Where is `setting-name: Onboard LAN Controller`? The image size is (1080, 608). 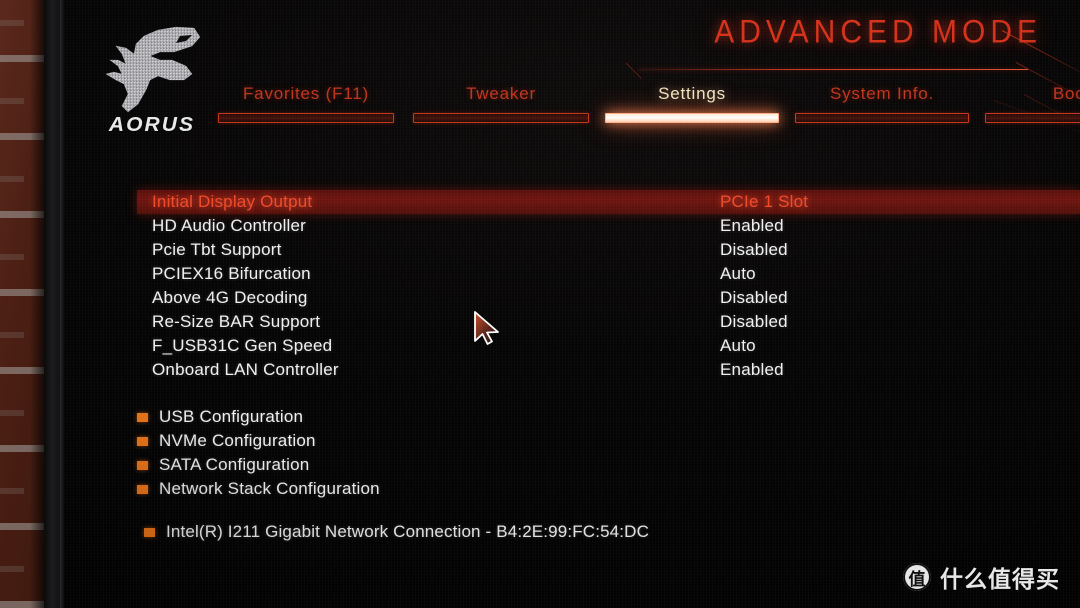 setting-name: Onboard LAN Controller is located at coordinates (245, 369).